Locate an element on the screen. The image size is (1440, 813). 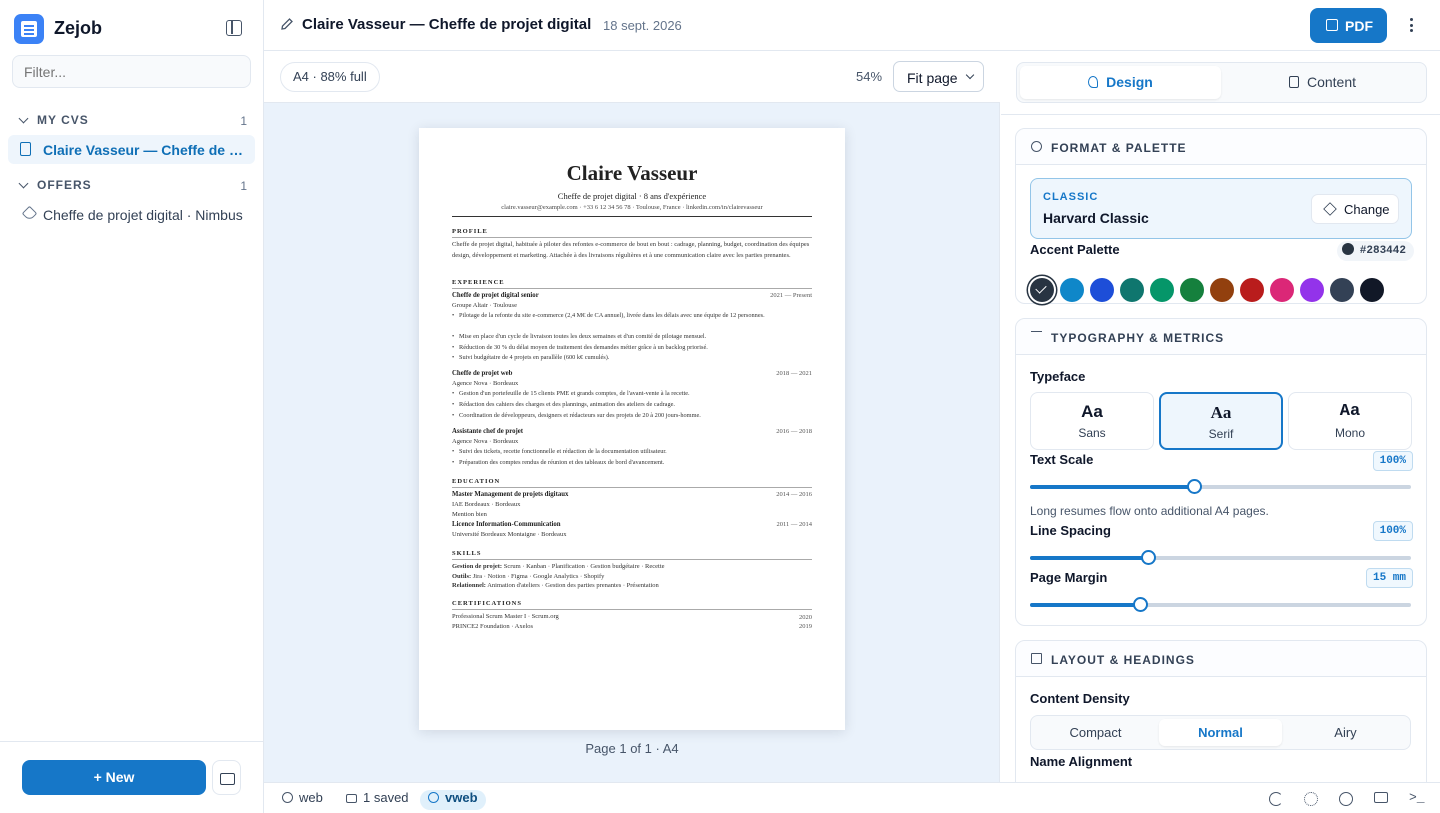
template-card: CLASSIC Harvard Classic Change is located at coordinates (1221, 208).